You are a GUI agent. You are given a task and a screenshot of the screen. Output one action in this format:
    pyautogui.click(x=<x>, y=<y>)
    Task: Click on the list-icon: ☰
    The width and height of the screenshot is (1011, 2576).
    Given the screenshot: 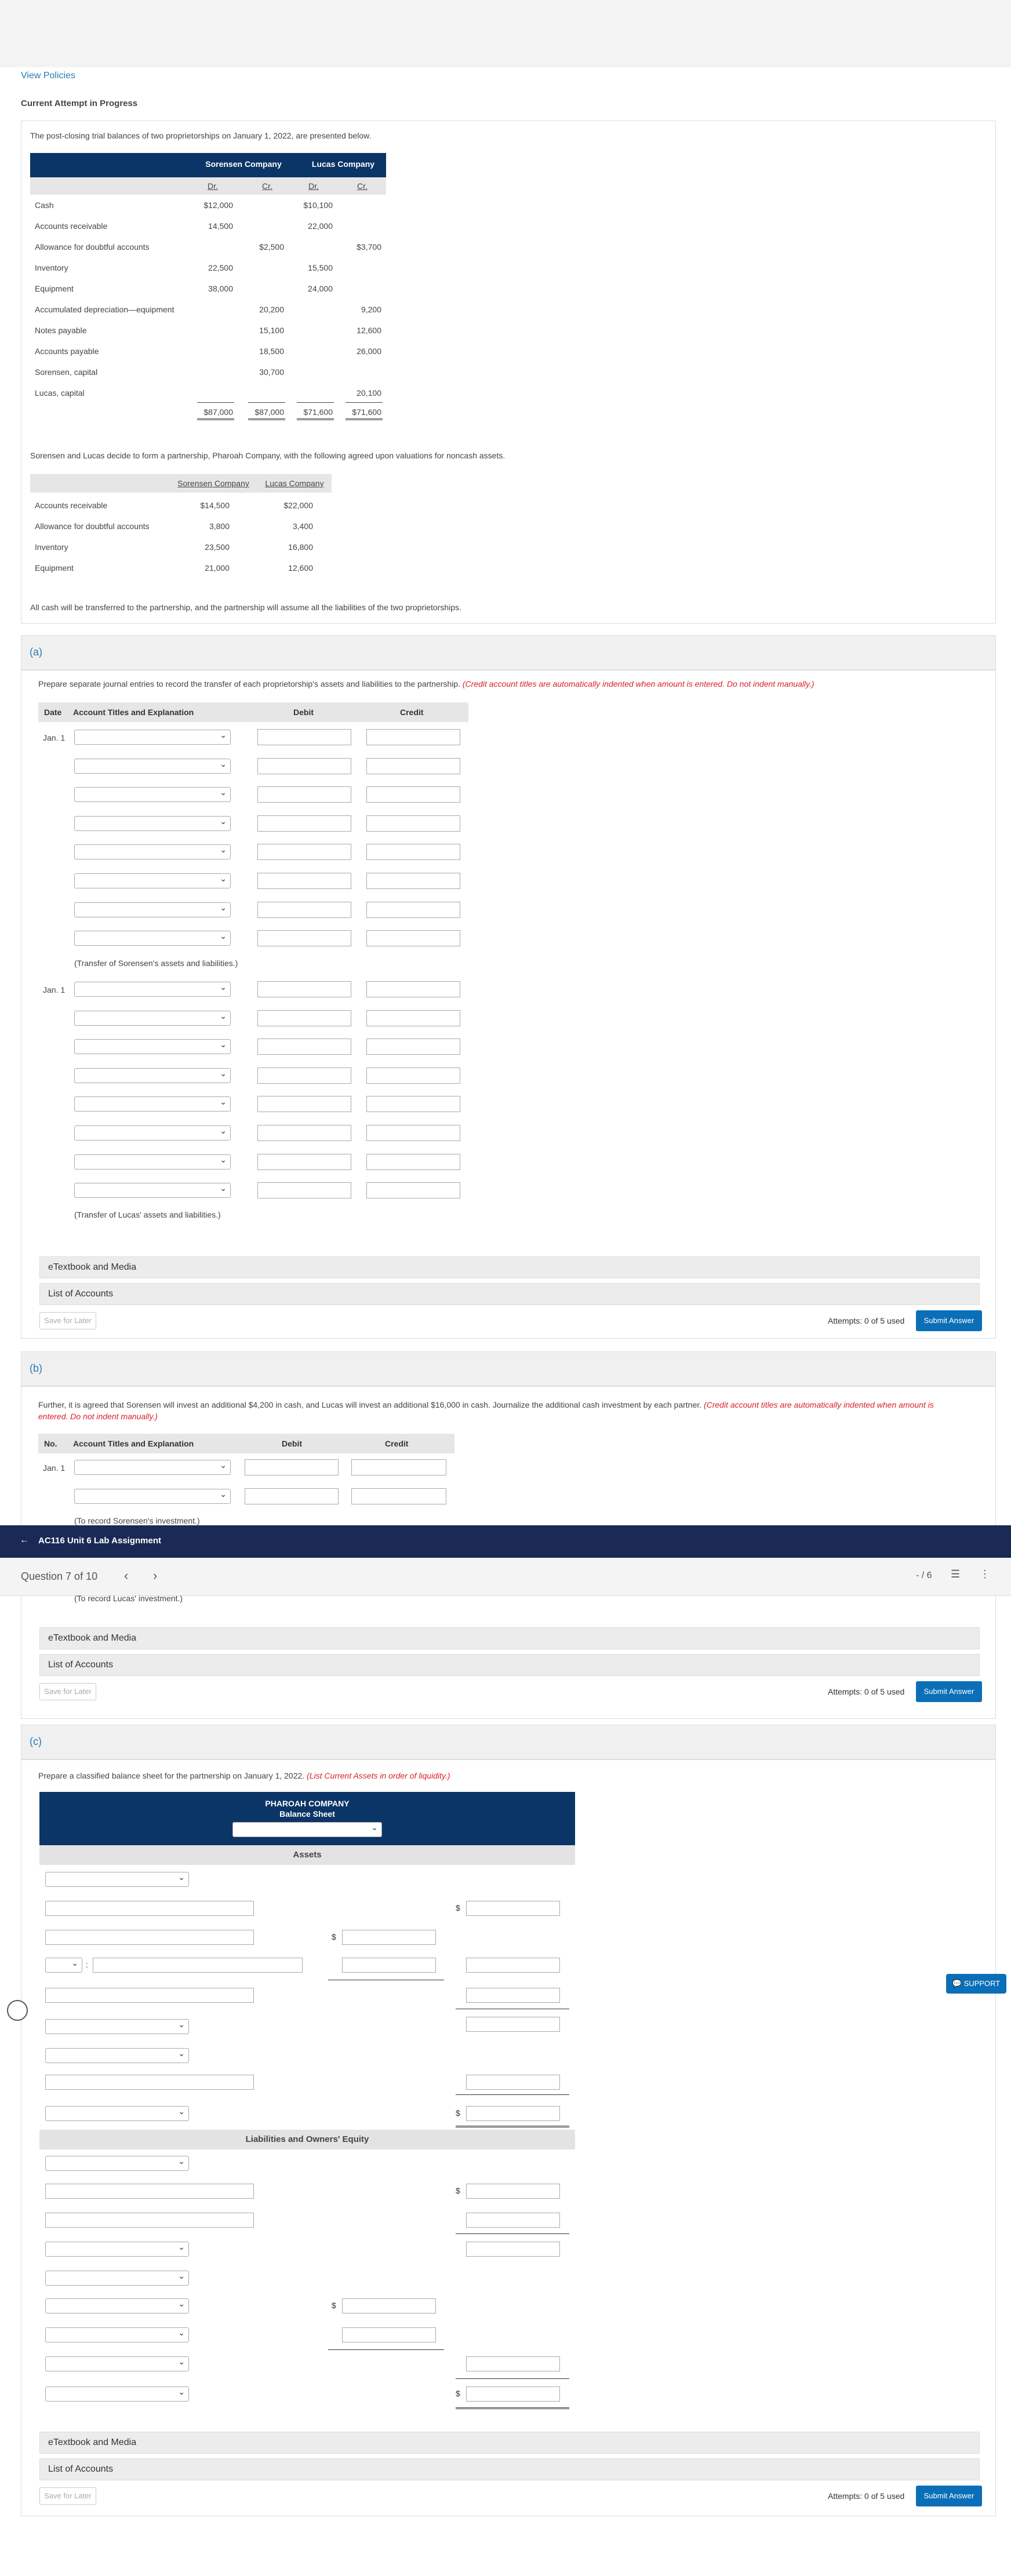 What is the action you would take?
    pyautogui.click(x=955, y=1574)
    